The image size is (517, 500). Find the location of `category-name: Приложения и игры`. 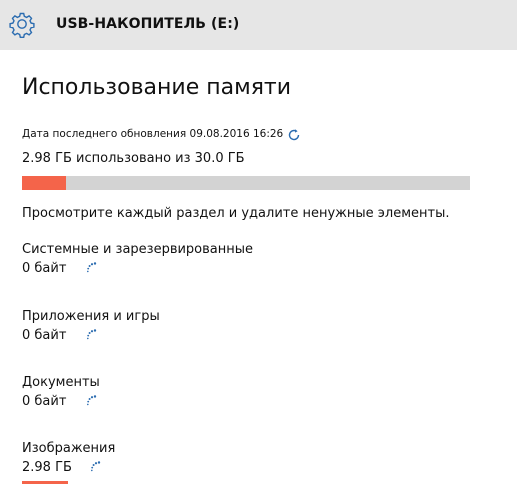

category-name: Приложения и игры is located at coordinates (91, 316).